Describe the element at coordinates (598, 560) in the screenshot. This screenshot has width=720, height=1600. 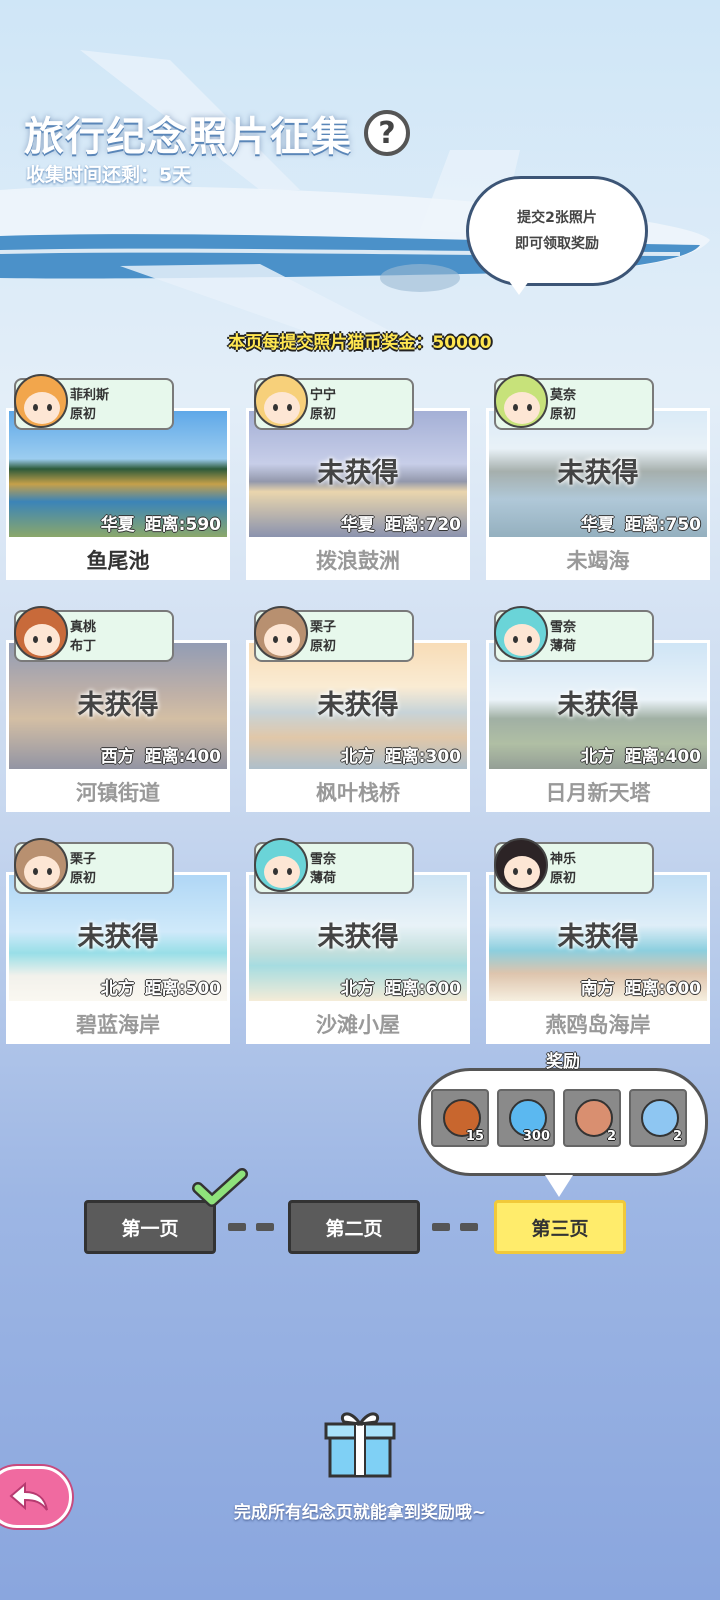
I see `location-name: 未竭海` at that location.